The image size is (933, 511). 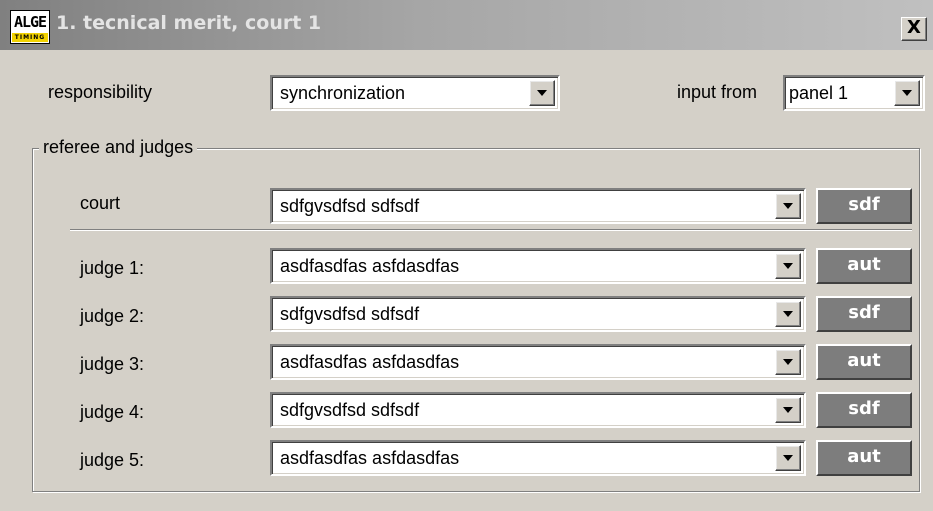 What do you see at coordinates (864, 206) in the screenshot?
I see `court-tag-button: sdf` at bounding box center [864, 206].